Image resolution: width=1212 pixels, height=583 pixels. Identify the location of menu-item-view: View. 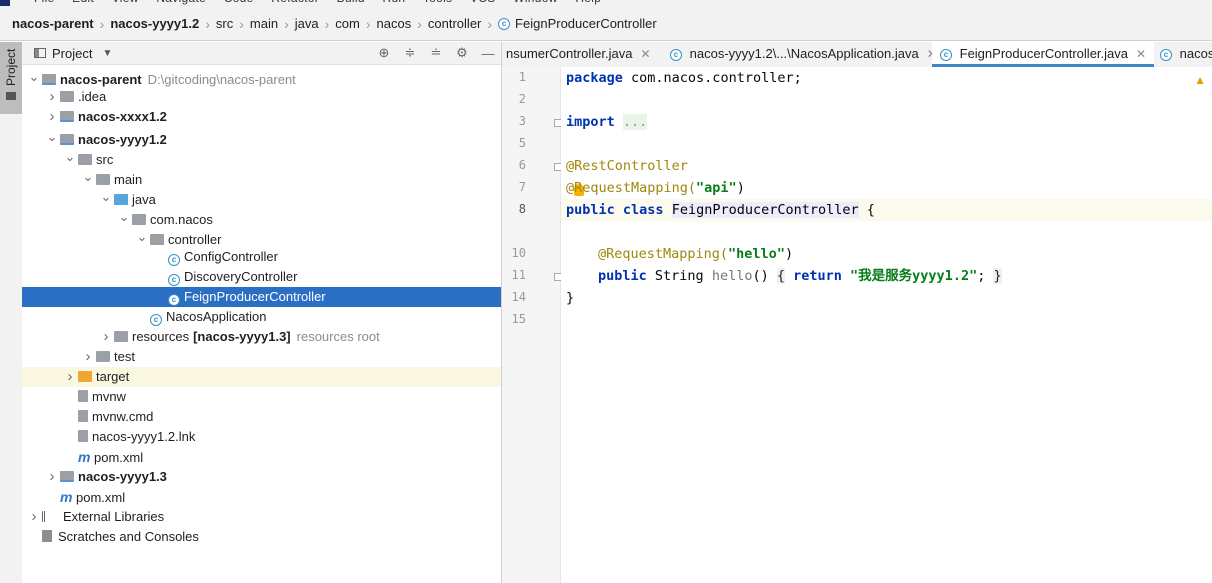
(134, 2).